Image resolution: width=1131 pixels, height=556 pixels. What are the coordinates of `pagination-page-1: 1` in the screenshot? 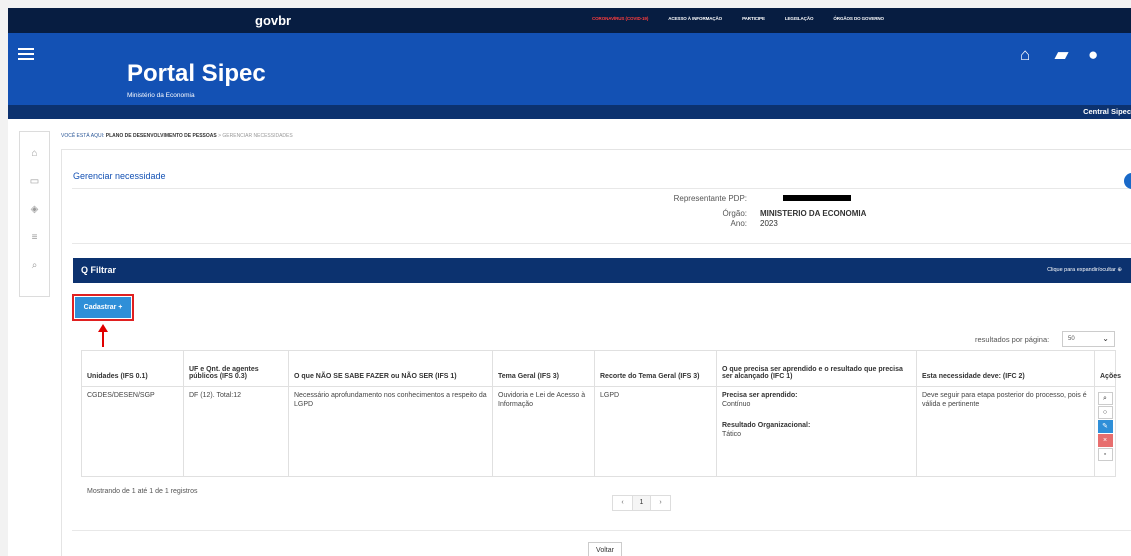 It's located at (641, 503).